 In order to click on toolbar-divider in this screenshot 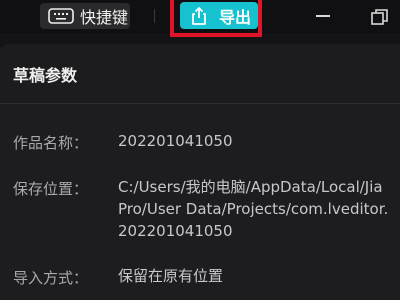, I will do `click(154, 16)`.